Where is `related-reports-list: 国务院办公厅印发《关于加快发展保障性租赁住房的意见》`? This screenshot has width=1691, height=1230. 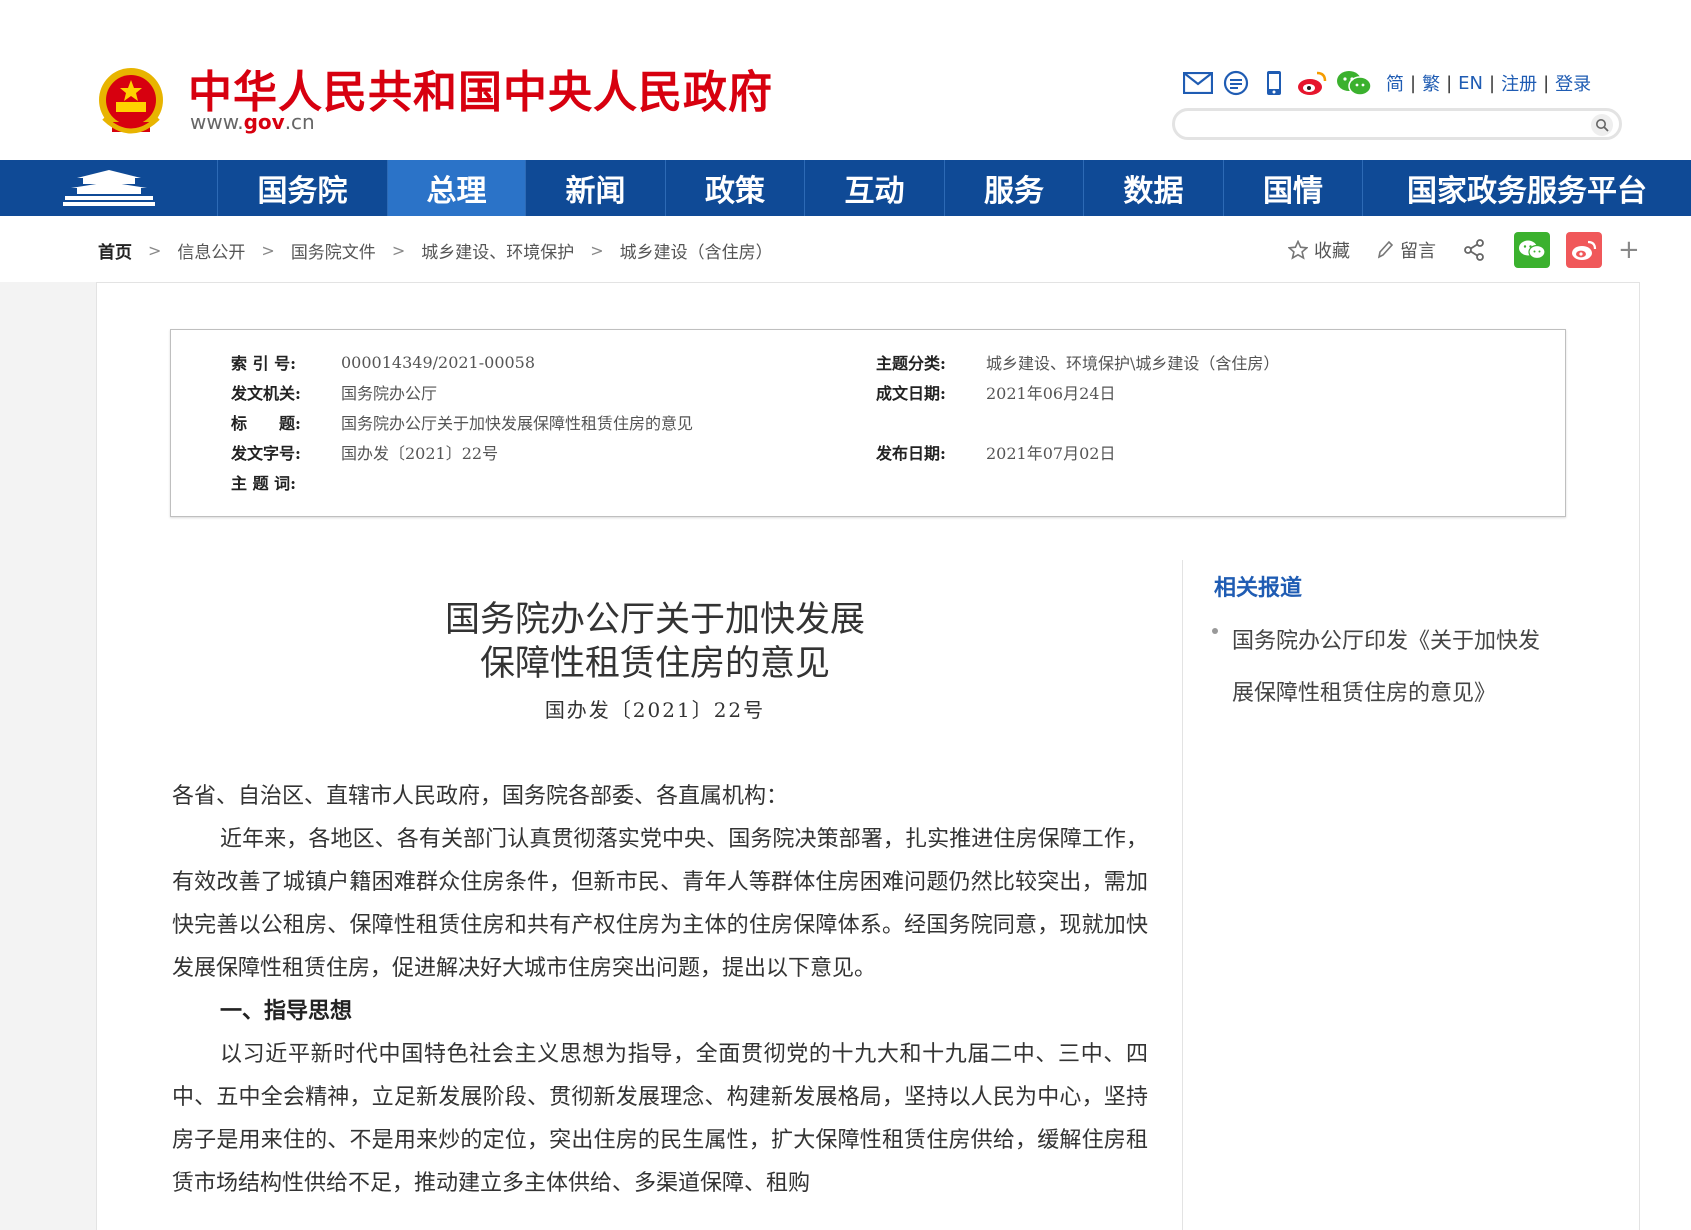 related-reports-list: 国务院办公厅印发《关于加快发展保障性租赁住房的意见》 is located at coordinates (1380, 668).